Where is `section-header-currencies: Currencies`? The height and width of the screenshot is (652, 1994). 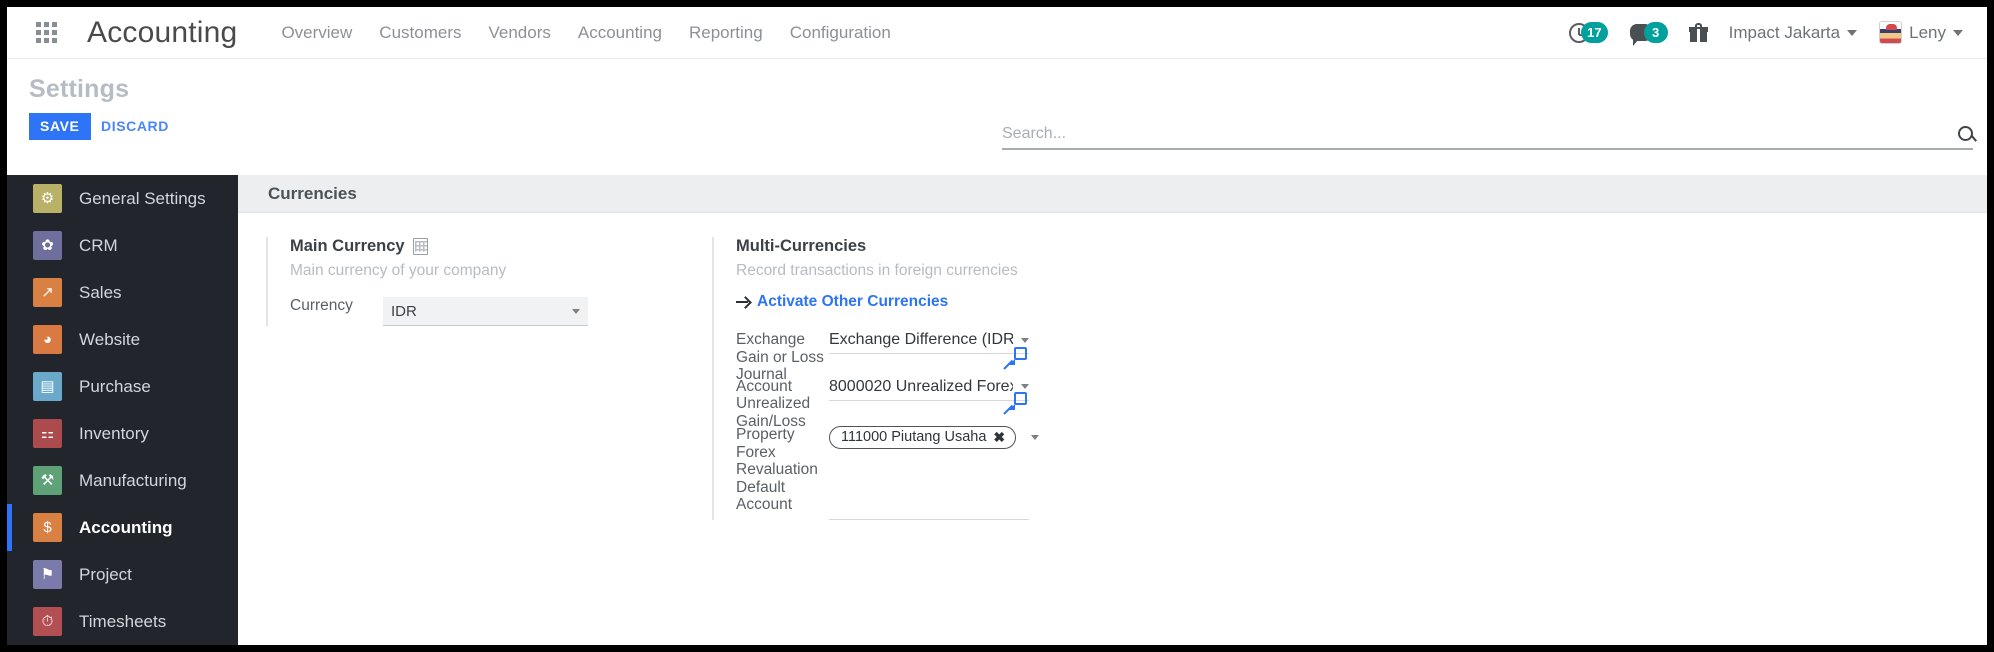 section-header-currencies: Currencies is located at coordinates (1112, 194).